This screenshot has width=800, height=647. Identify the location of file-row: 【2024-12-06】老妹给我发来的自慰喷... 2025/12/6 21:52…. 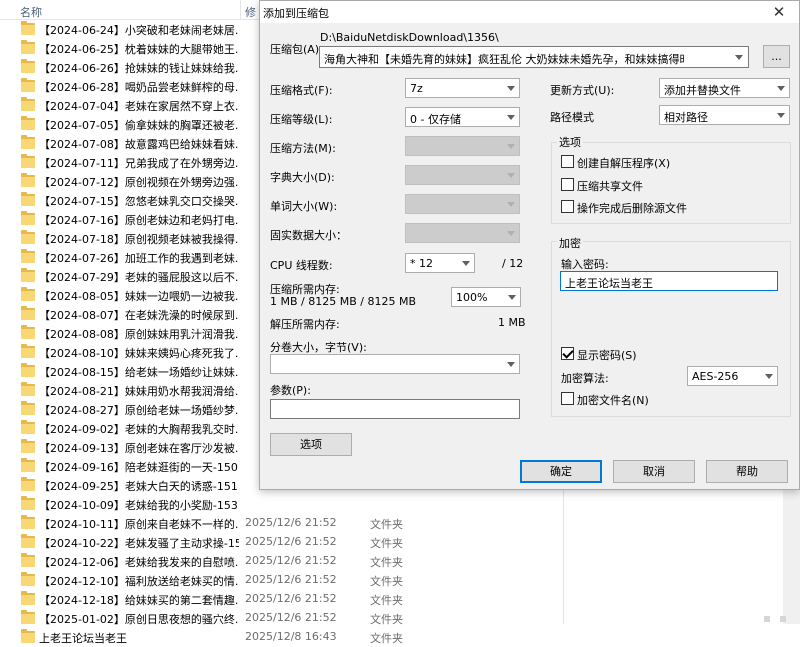
(280, 561).